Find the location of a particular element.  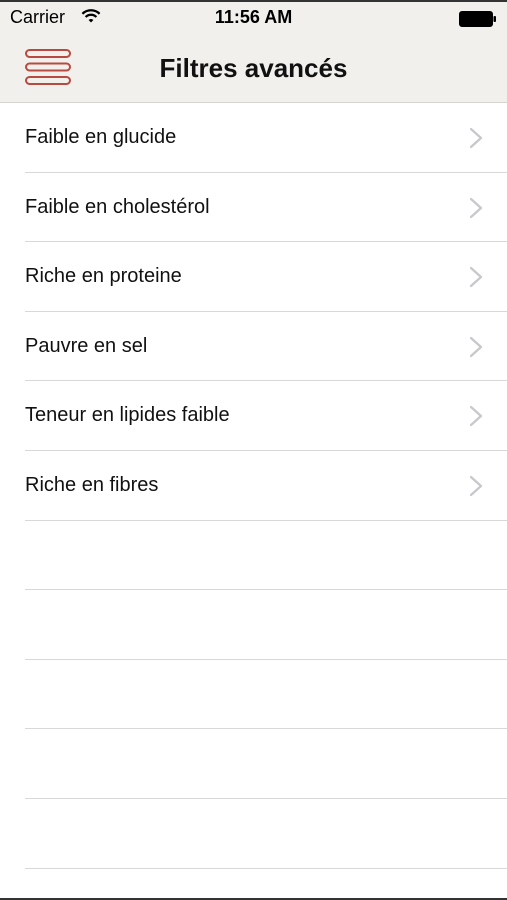

filter-item-low-carb: Faible en glucide is located at coordinates (253, 138).